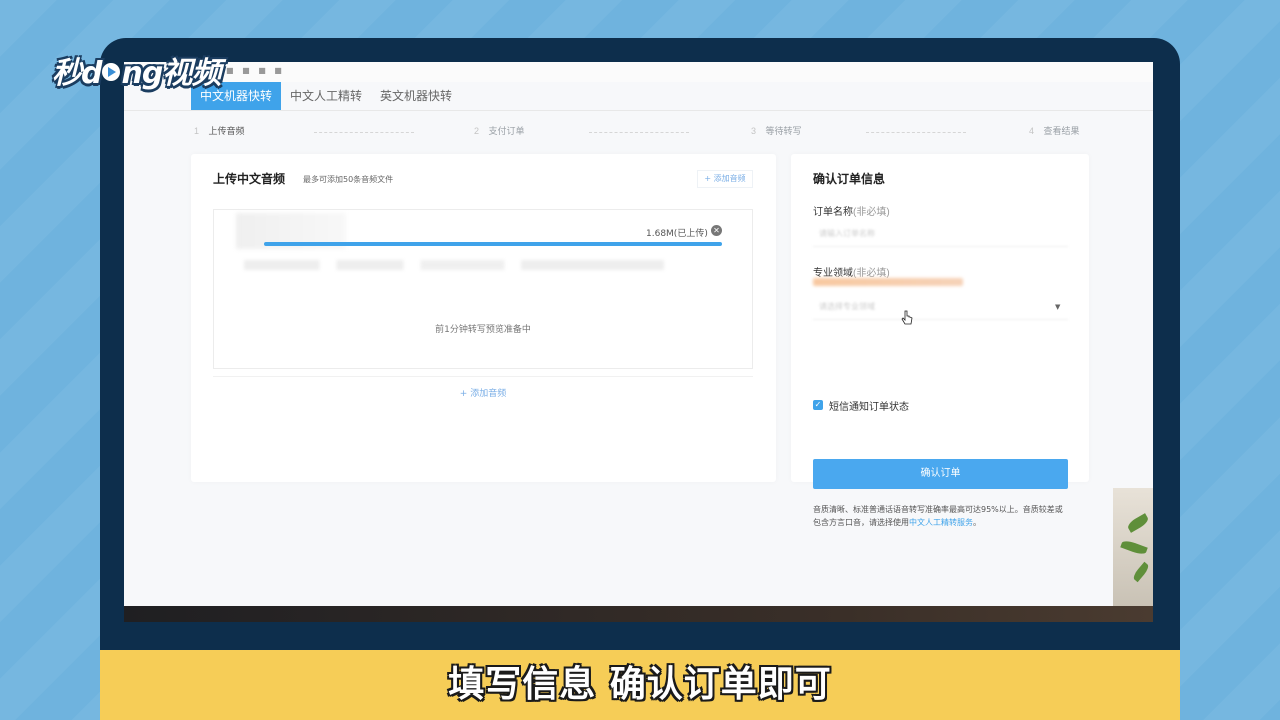 The image size is (1280, 720). Describe the element at coordinates (111, 72) in the screenshot. I see `play-icon` at that location.